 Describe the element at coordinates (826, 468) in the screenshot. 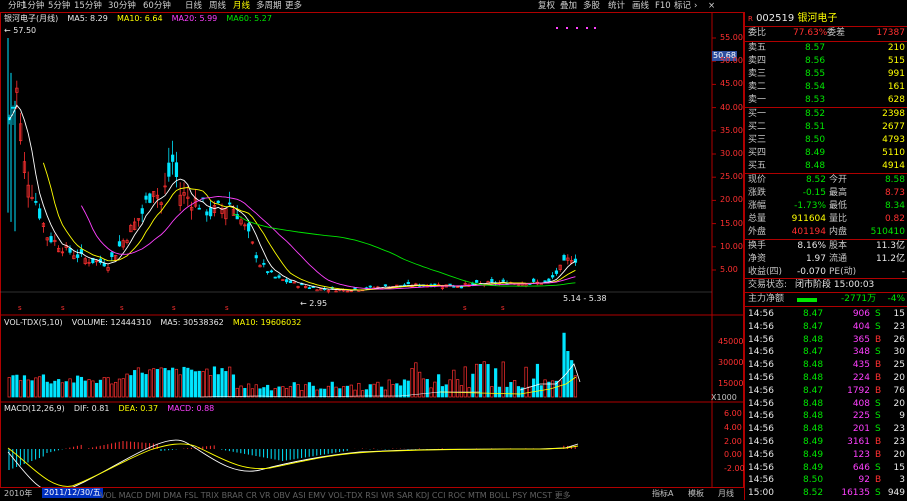

I see `tick-row: 14:56 8.49 646 S 15` at that location.